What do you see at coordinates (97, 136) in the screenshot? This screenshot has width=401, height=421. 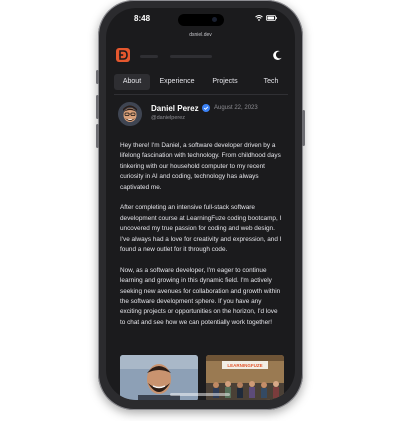 I see `phone-volume-down` at bounding box center [97, 136].